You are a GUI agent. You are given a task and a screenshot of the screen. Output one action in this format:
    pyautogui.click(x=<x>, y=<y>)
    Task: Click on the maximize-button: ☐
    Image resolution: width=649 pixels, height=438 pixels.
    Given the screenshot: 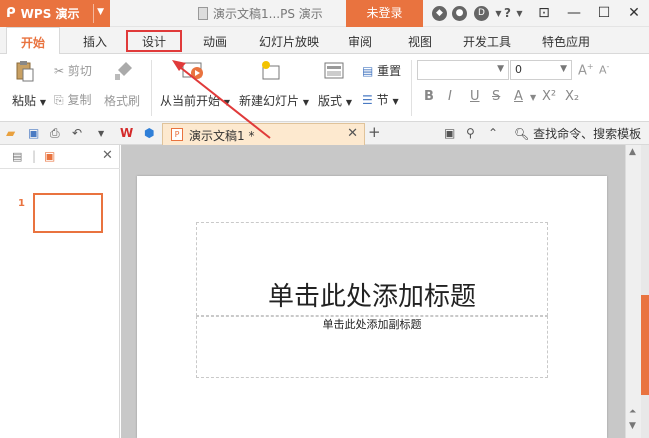 What is the action you would take?
    pyautogui.click(x=604, y=13)
    